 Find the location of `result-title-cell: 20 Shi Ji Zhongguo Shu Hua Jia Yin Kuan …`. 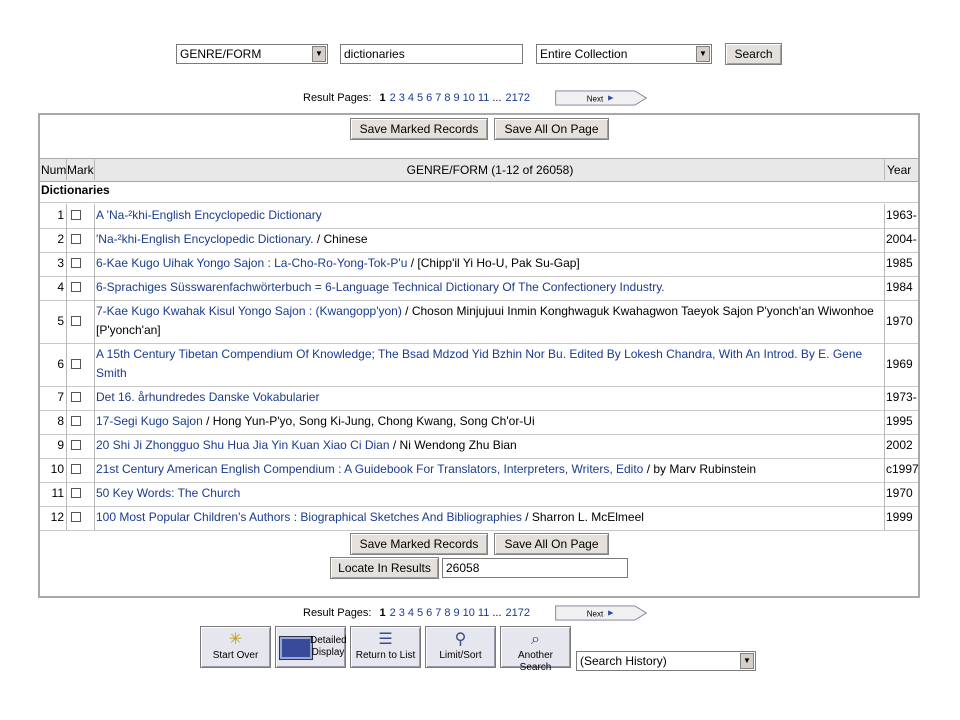

result-title-cell: 20 Shi Ji Zhongguo Shu Hua Jia Yin Kuan … is located at coordinates (489, 445).